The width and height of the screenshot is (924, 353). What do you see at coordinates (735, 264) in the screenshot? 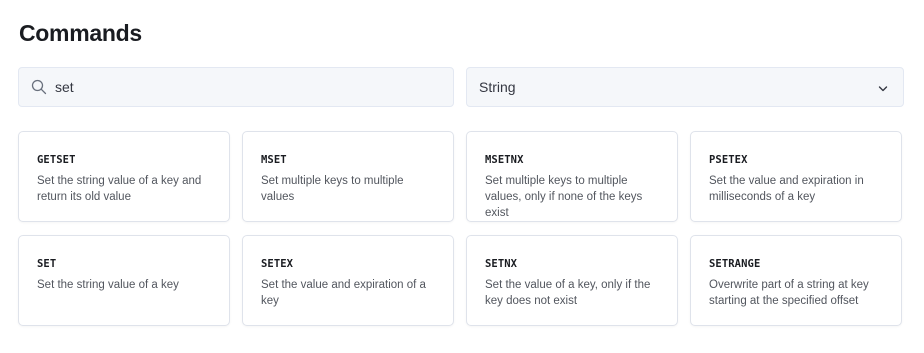
I see `command-name: SETRANGE` at bounding box center [735, 264].